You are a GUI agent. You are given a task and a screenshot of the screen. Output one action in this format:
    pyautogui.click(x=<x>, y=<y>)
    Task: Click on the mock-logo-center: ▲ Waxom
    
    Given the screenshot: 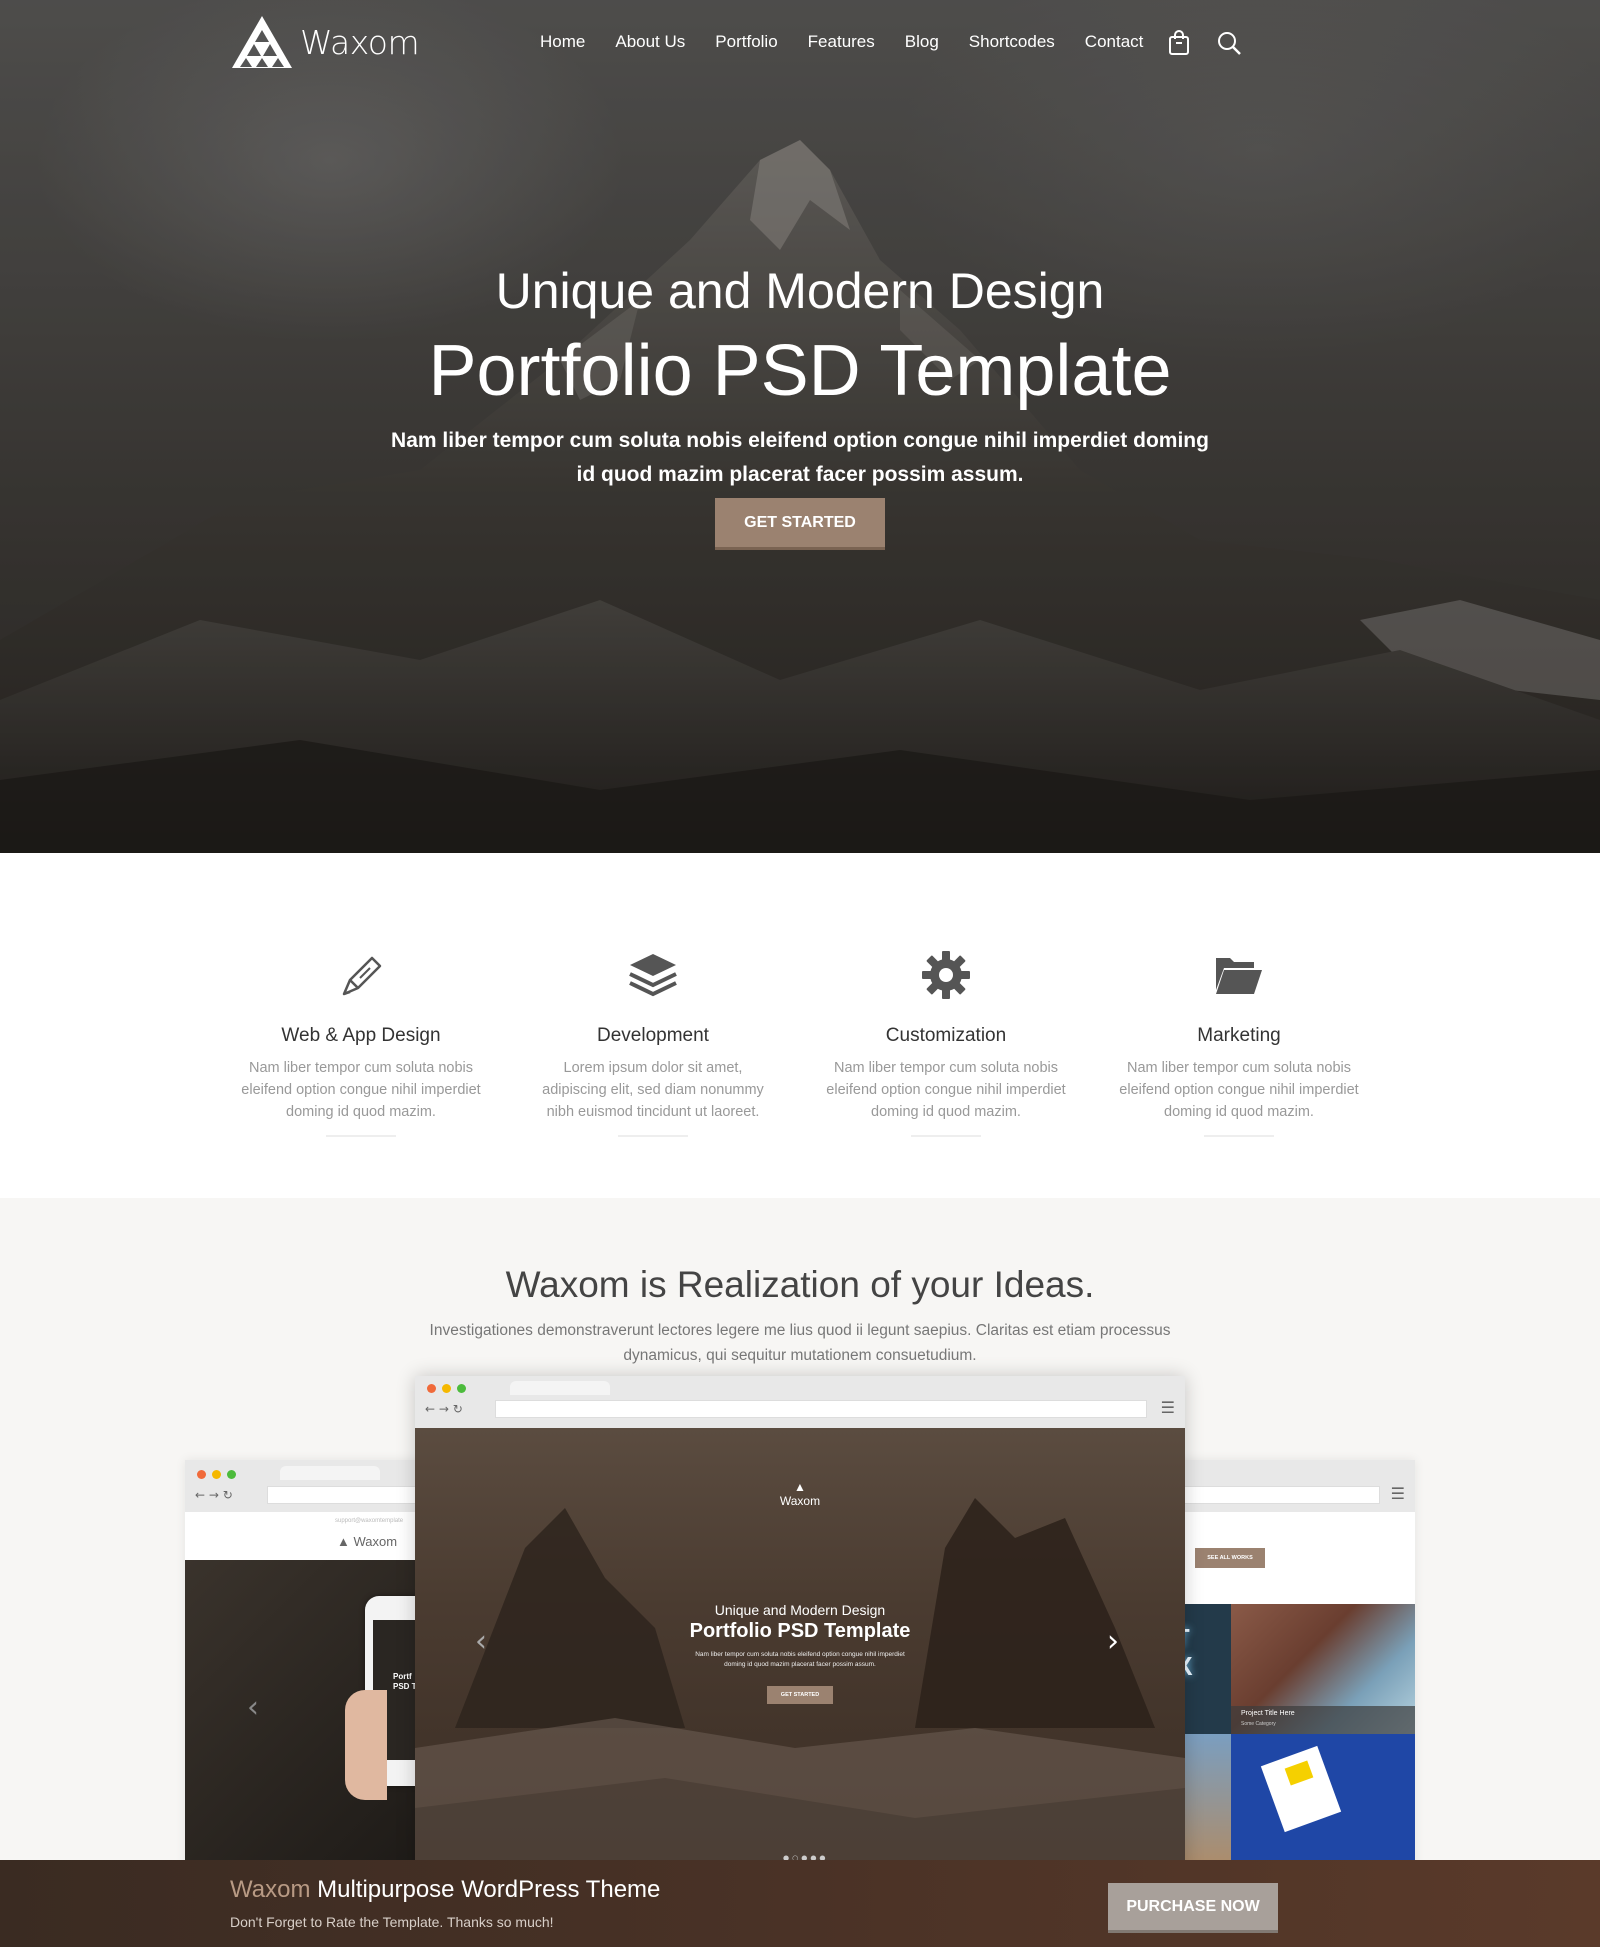 What is the action you would take?
    pyautogui.click(x=800, y=1494)
    